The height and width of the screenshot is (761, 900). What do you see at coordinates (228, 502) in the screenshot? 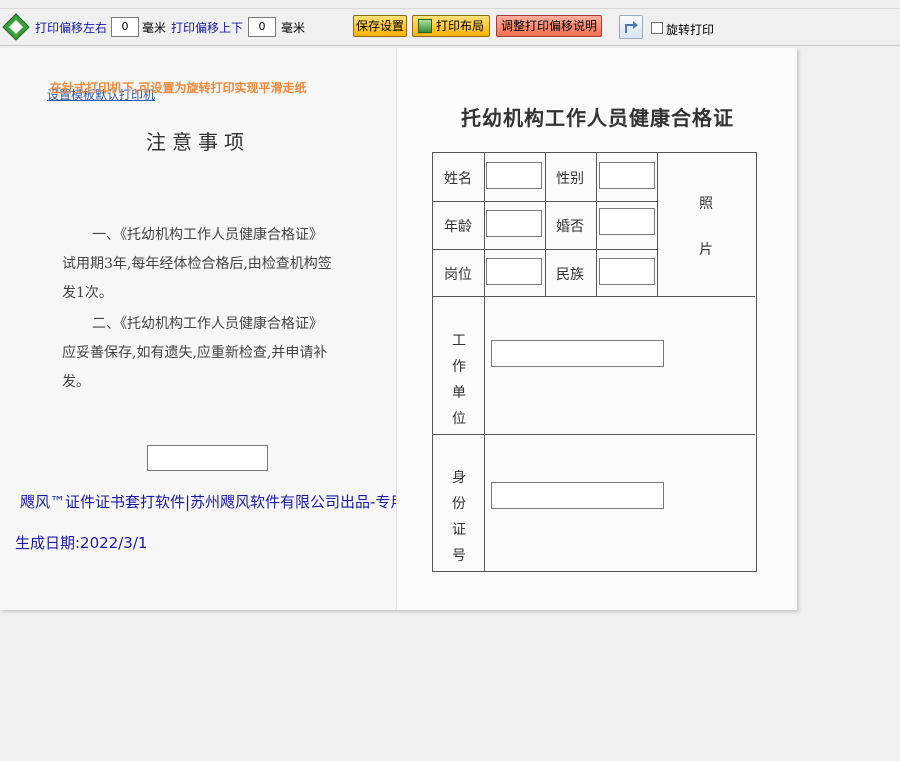
I see `brand-line: 飕风™证件证书套打软件|苏州飕风软件有限公司出品-专用模版` at bounding box center [228, 502].